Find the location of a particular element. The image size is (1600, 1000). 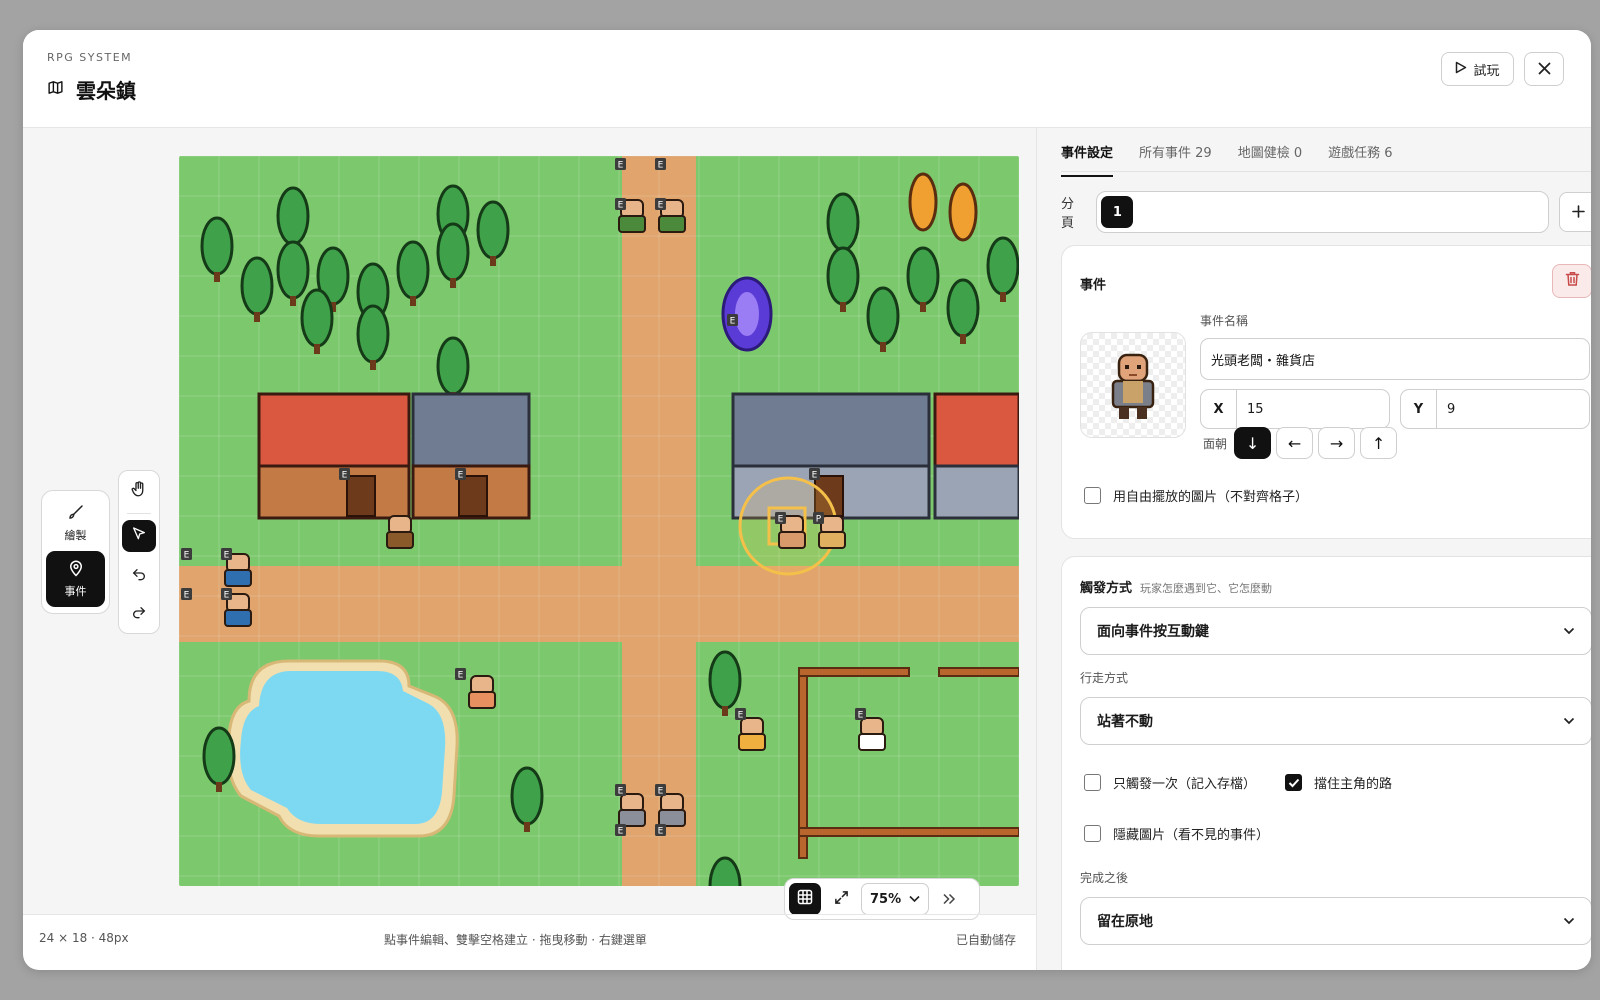

check-icon is located at coordinates (1293, 782).